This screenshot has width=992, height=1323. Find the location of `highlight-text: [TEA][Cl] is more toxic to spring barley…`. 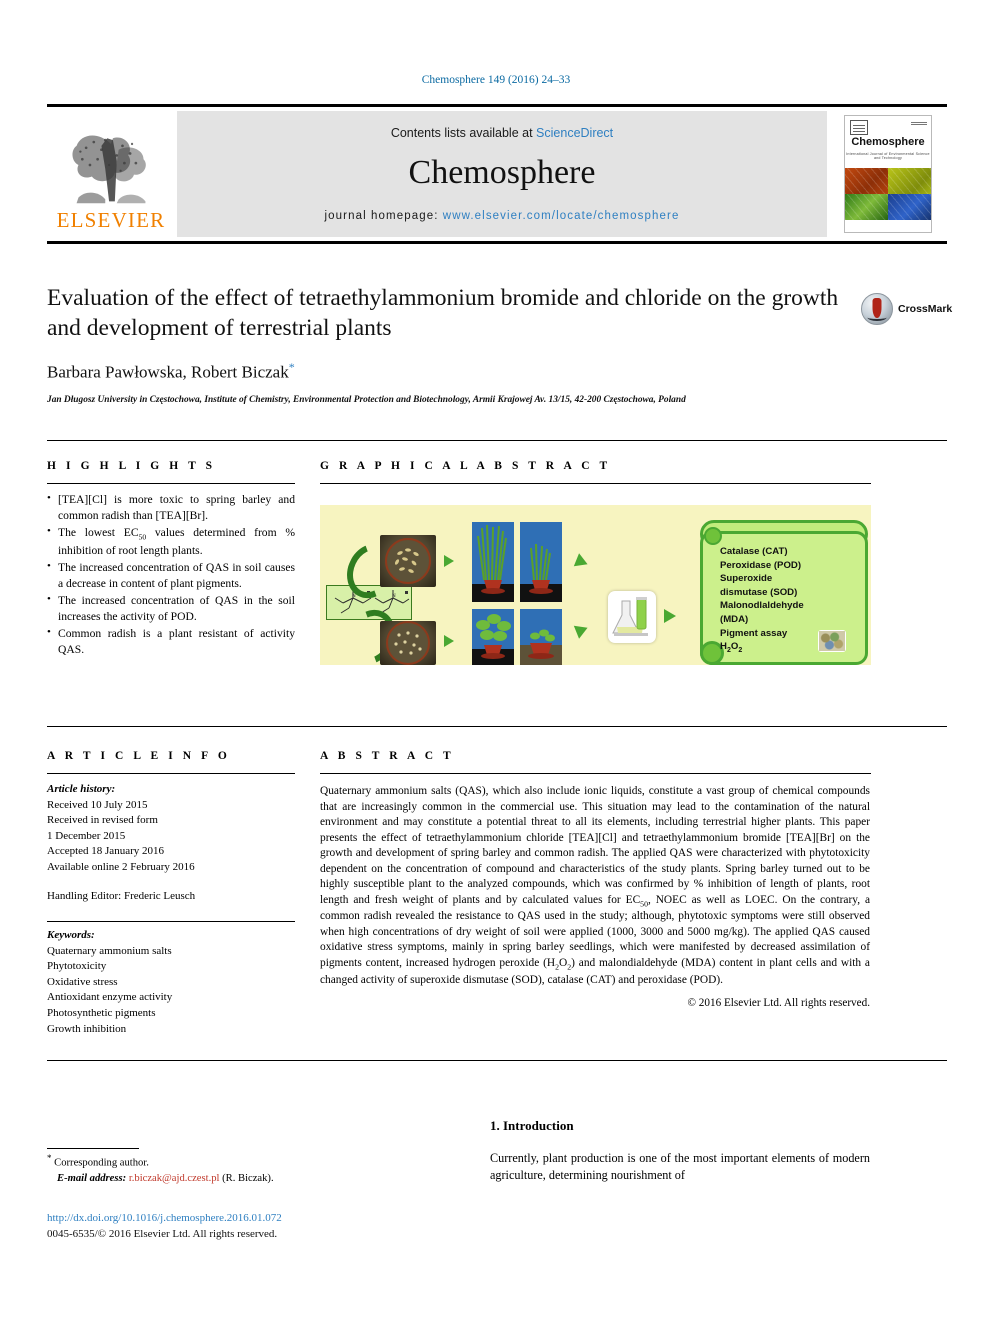

highlight-text: [TEA][Cl] is more toxic to spring barley… is located at coordinates (176, 507).